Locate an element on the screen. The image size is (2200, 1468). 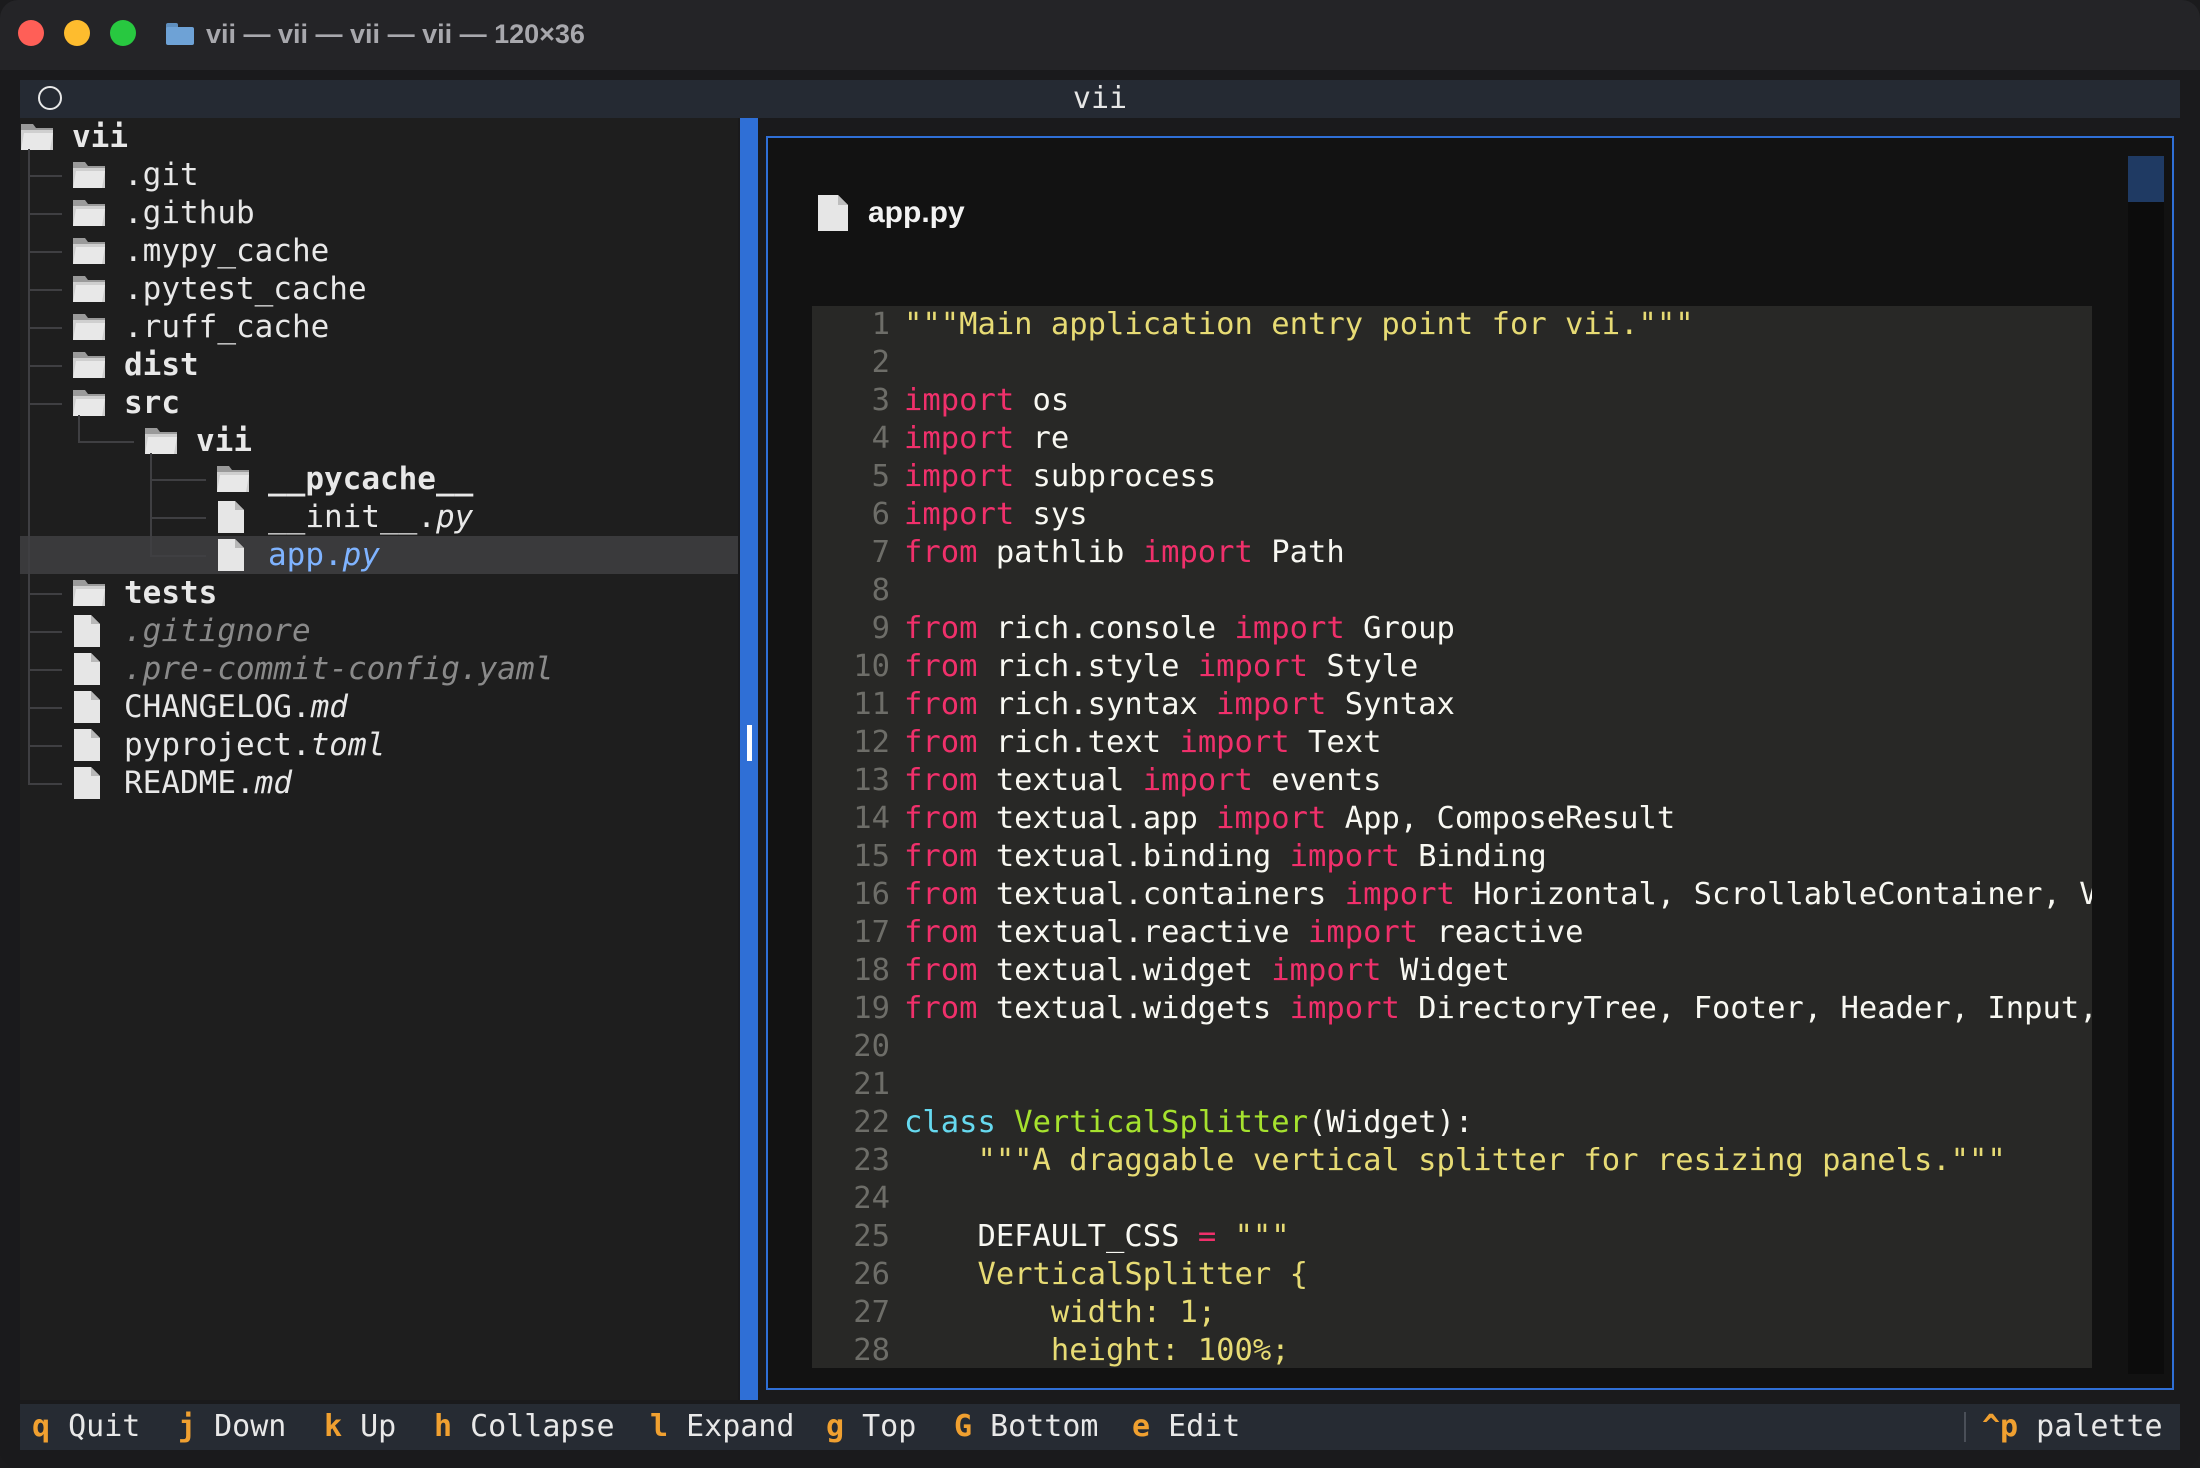
footer-command-palette: ^p palette is located at coordinates (2072, 1427).